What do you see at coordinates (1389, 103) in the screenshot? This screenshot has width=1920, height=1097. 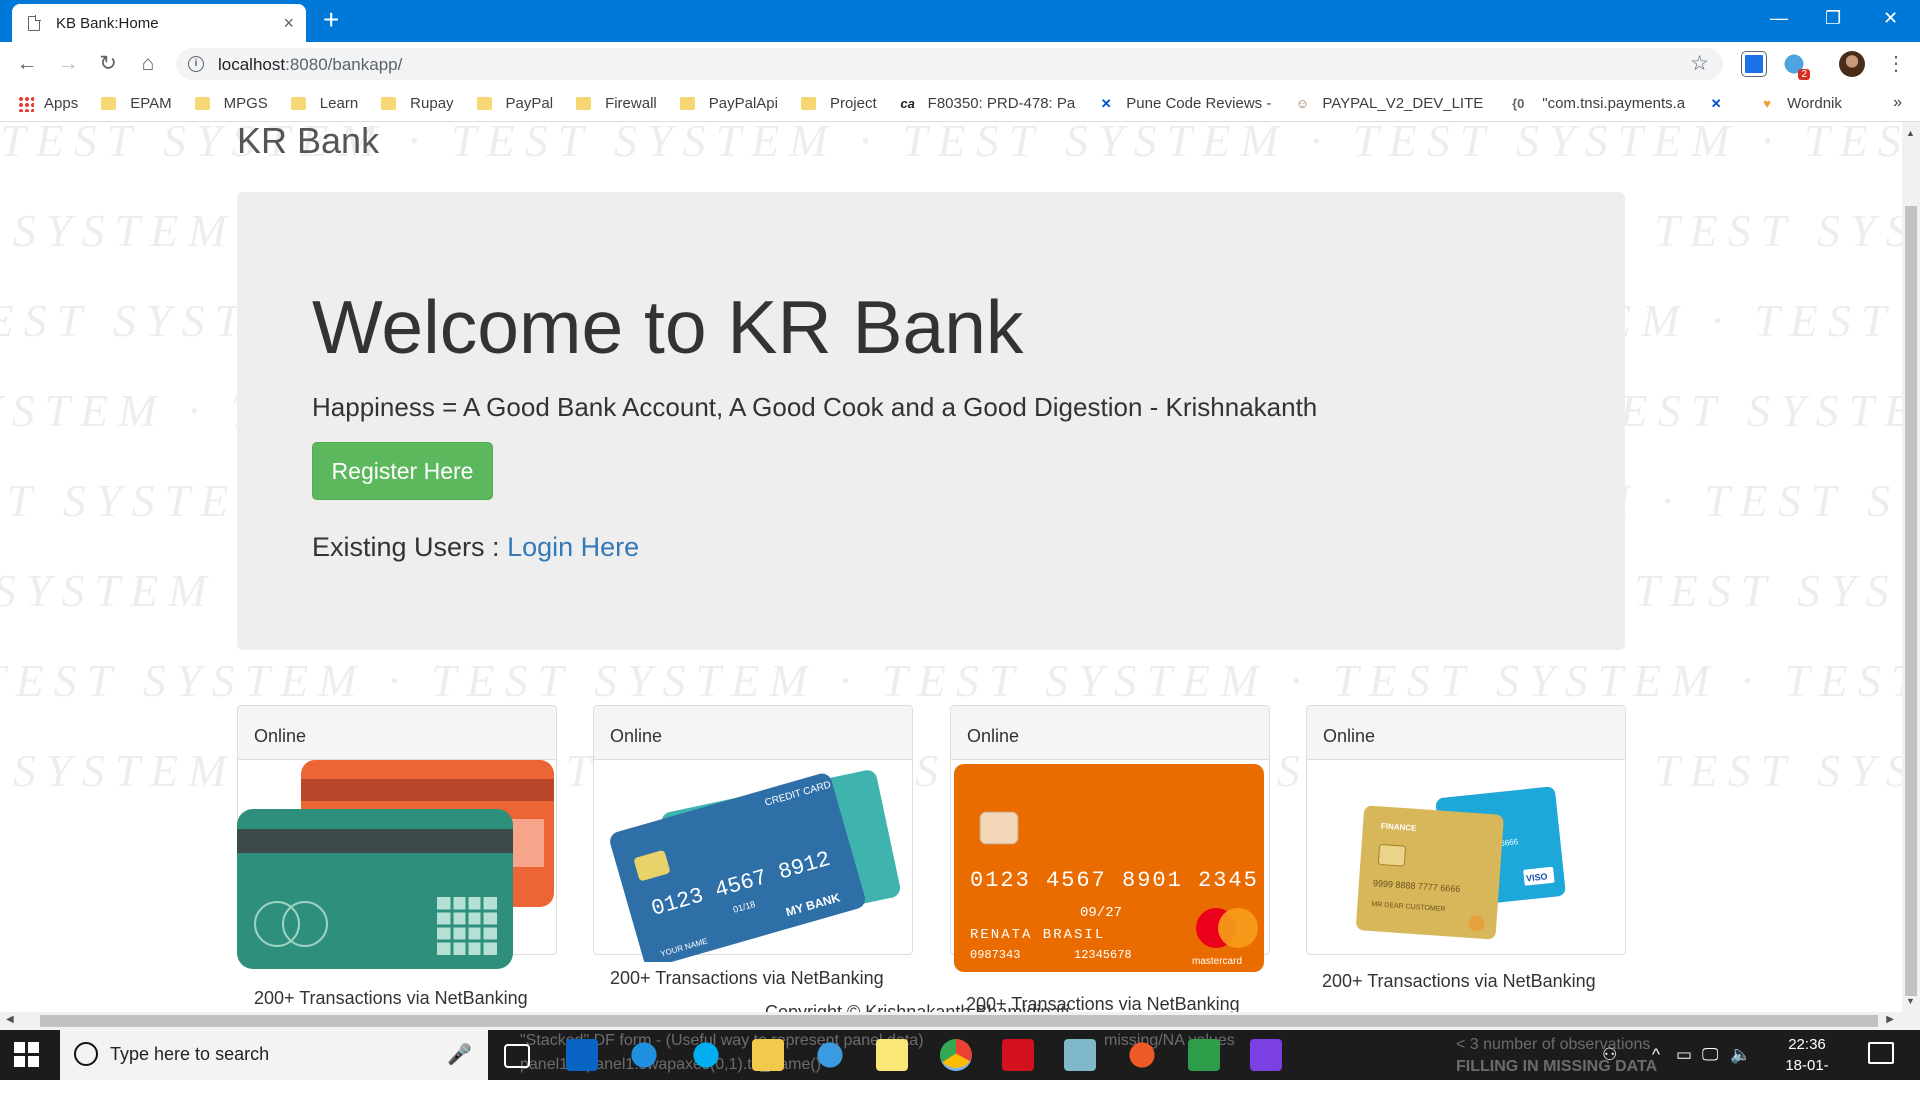 I see `bookmark-paypal-v2: ☺ PAYPAL_V2_DEV_LITE` at bounding box center [1389, 103].